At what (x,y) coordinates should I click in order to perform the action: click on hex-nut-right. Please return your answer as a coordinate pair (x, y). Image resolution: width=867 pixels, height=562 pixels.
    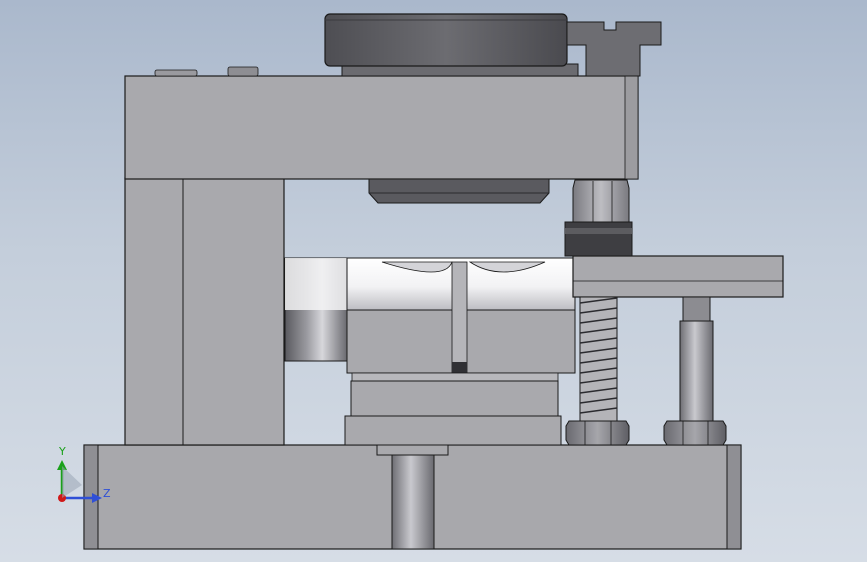
    Looking at the image, I should click on (695, 433).